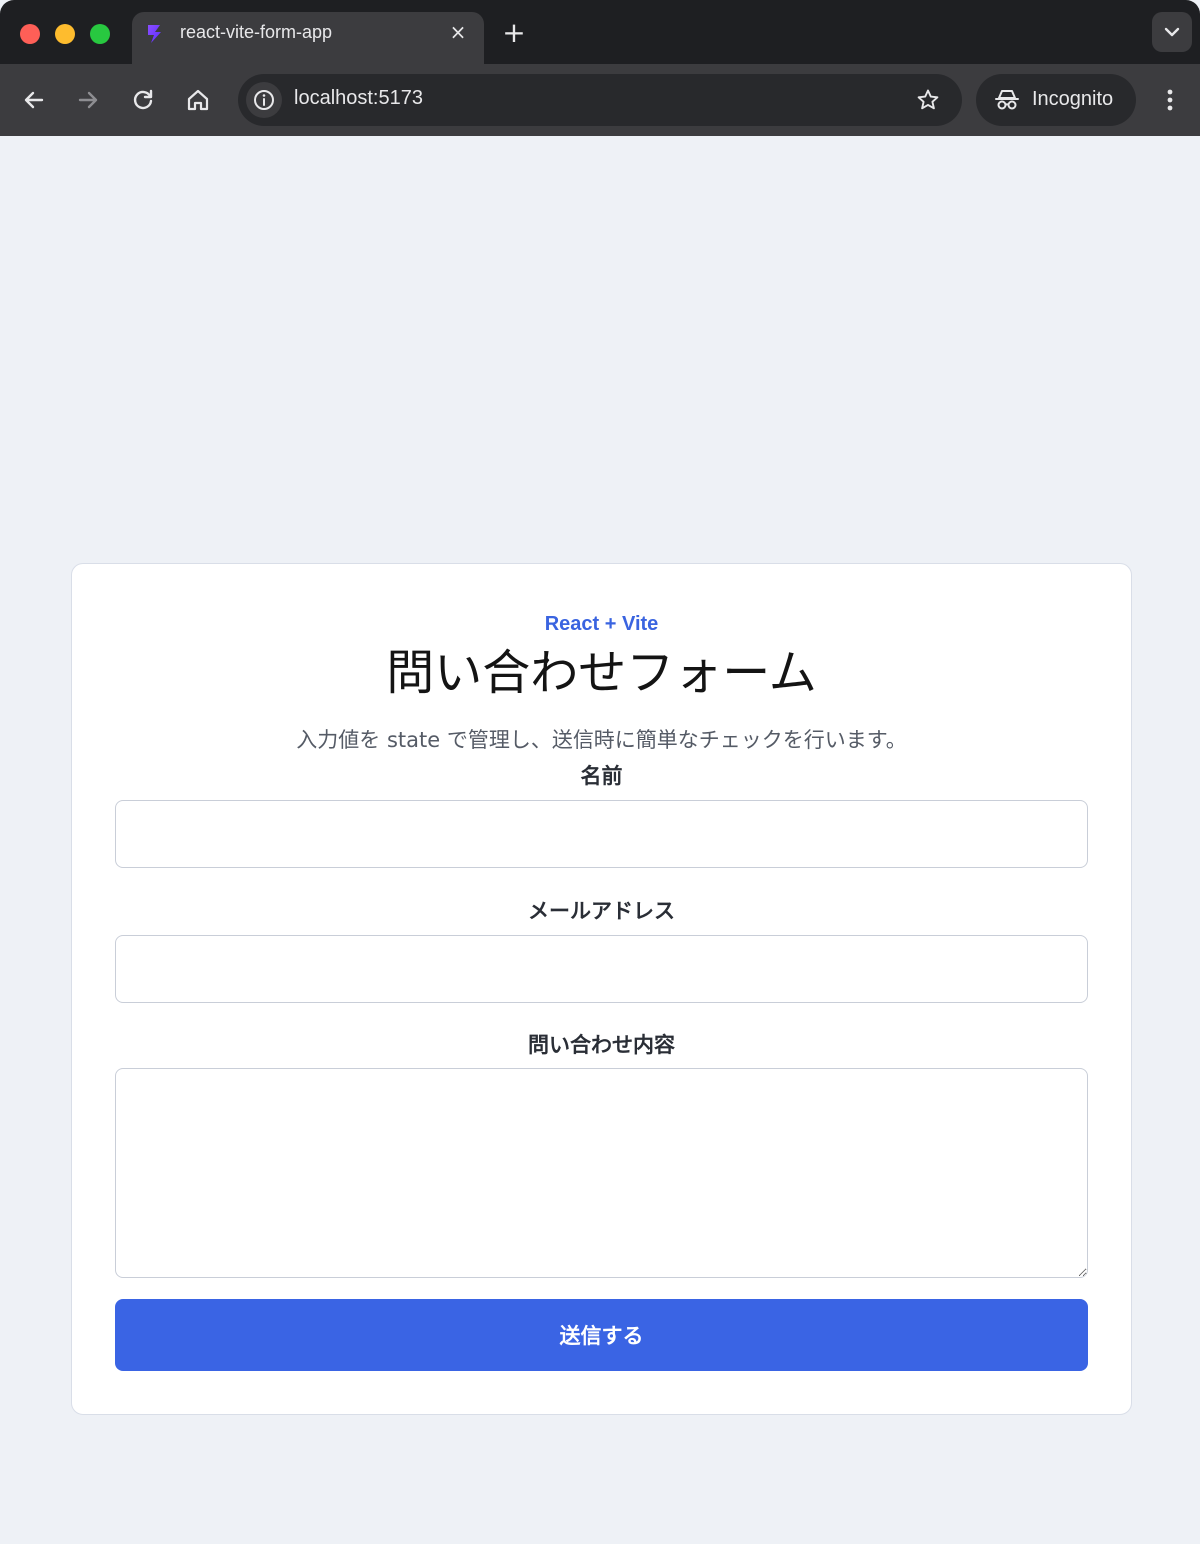  What do you see at coordinates (601, 911) in the screenshot?
I see `email-label: メールアドレス` at bounding box center [601, 911].